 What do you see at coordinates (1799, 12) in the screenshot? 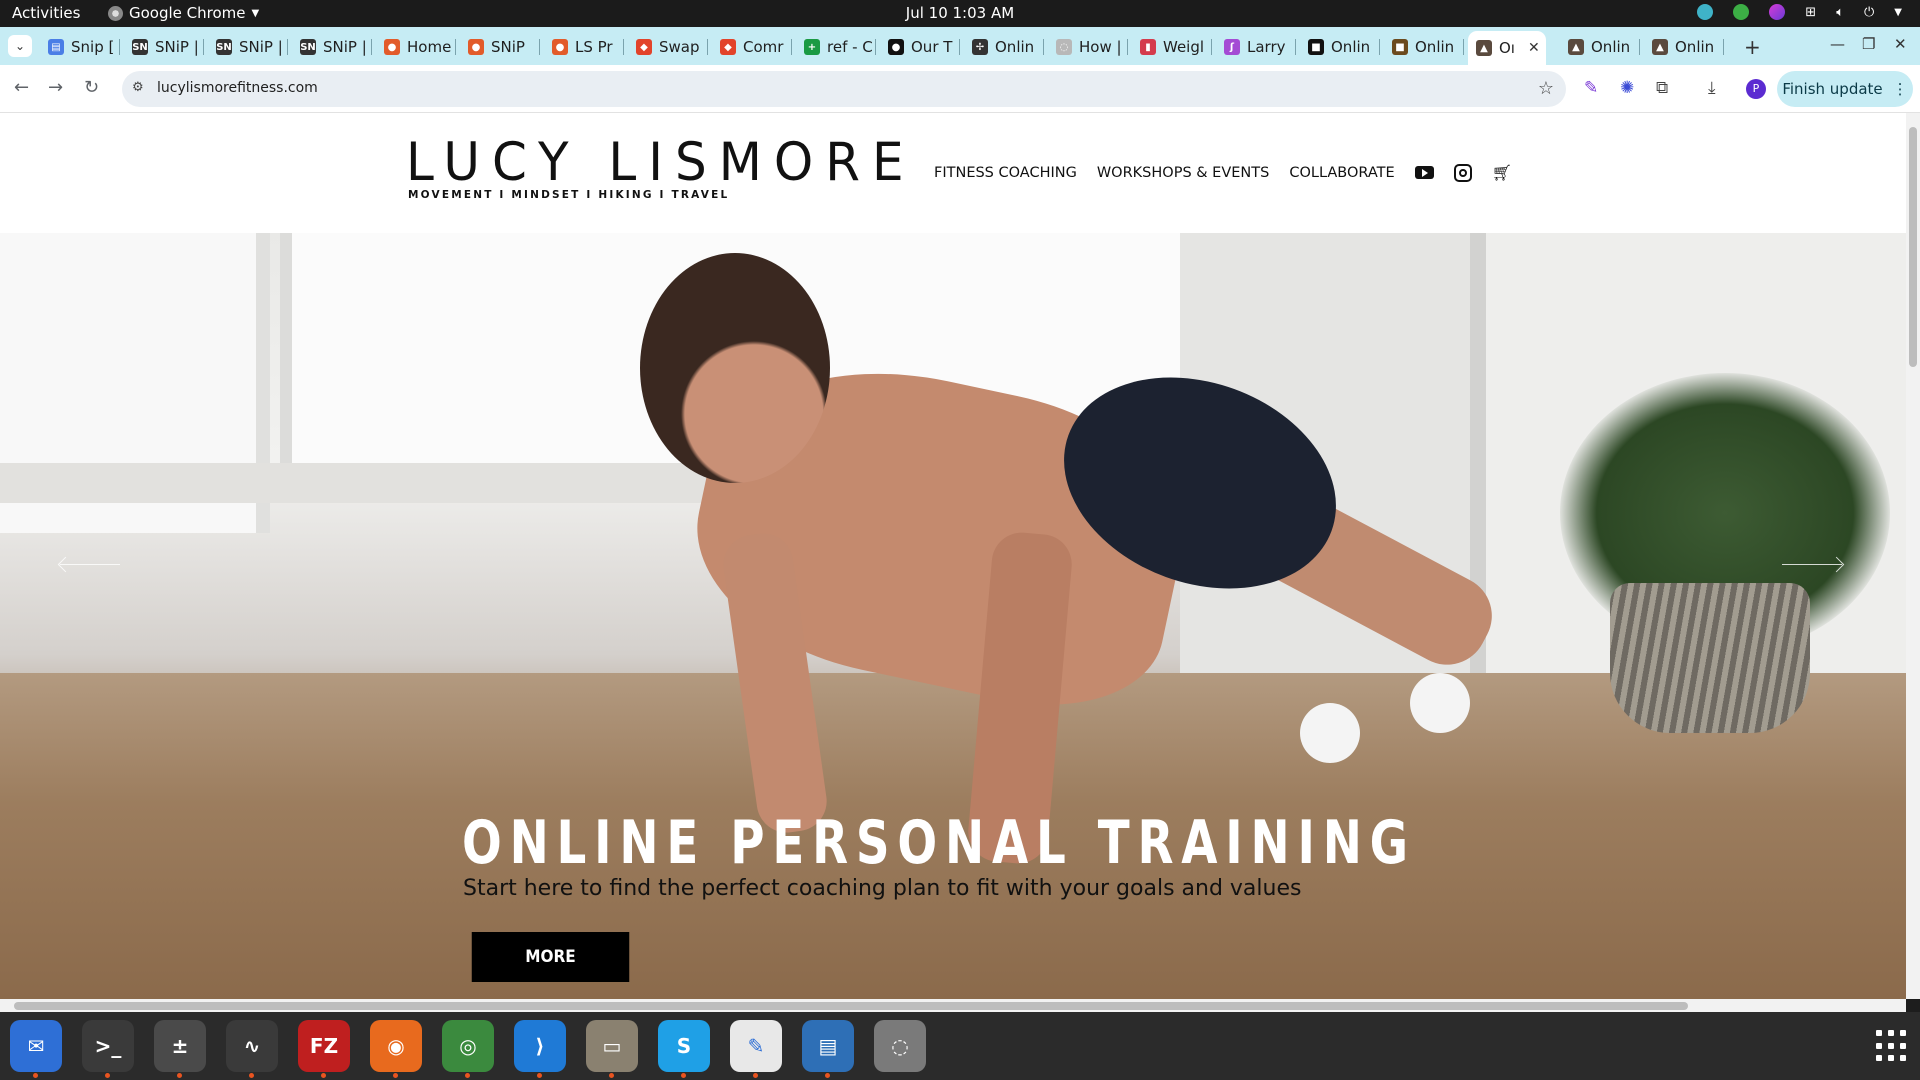
I see `system-tray: ⊞ 🔈︎ ⏻ ▼` at bounding box center [1799, 12].